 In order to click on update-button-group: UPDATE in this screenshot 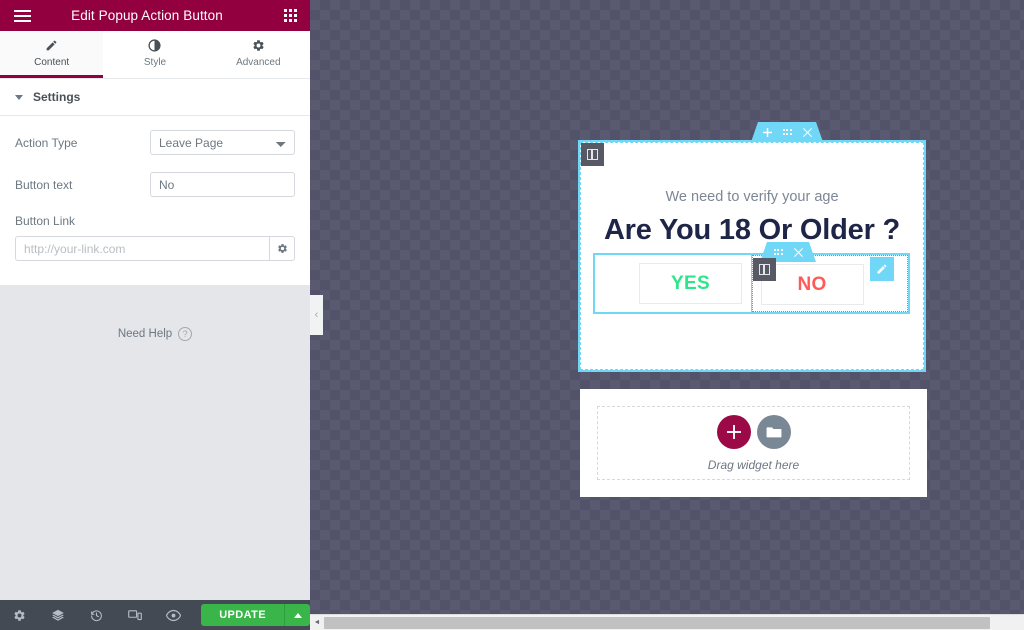, I will do `click(256, 615)`.